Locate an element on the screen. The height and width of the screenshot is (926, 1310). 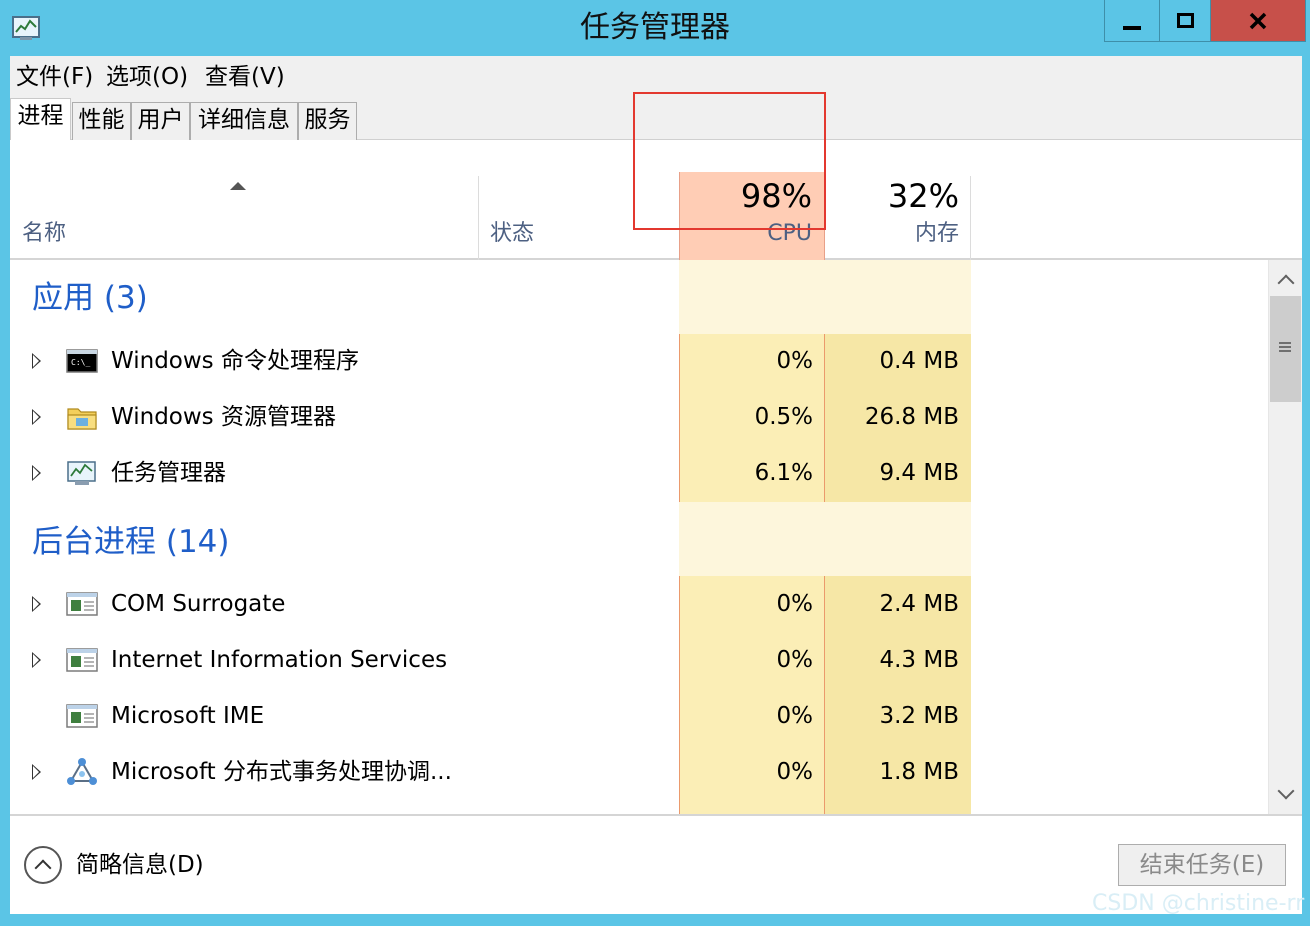
scroll-up-button is located at coordinates (1286, 280).